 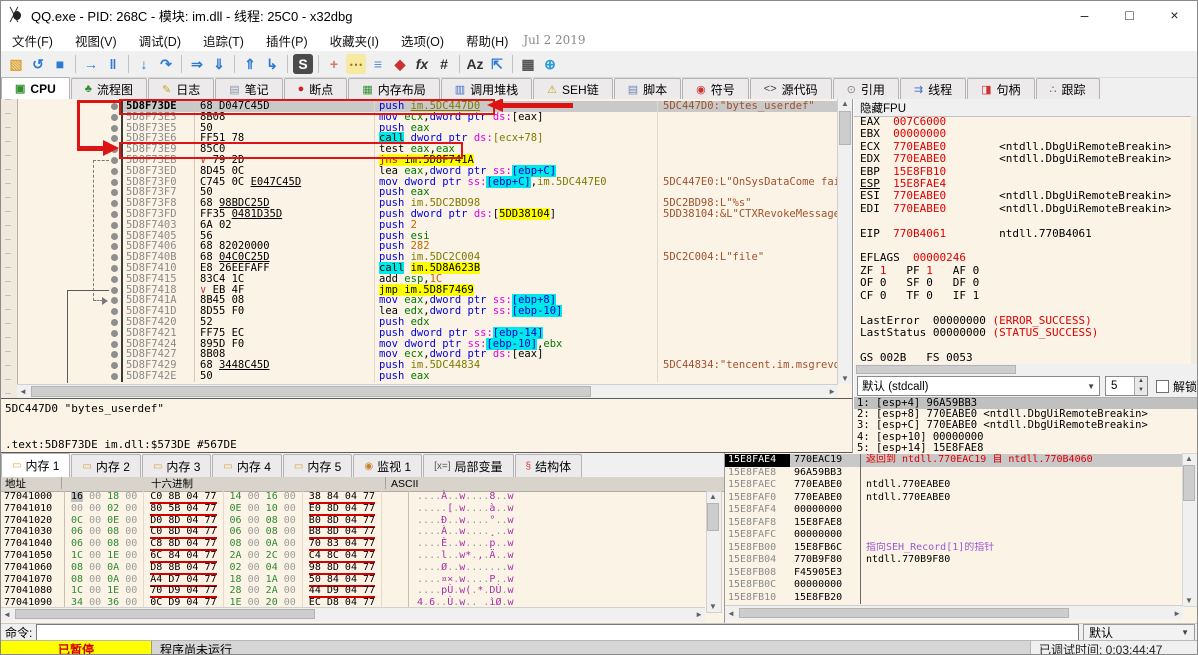 I want to click on dump-vscroll-thumb, so click(x=713, y=517).